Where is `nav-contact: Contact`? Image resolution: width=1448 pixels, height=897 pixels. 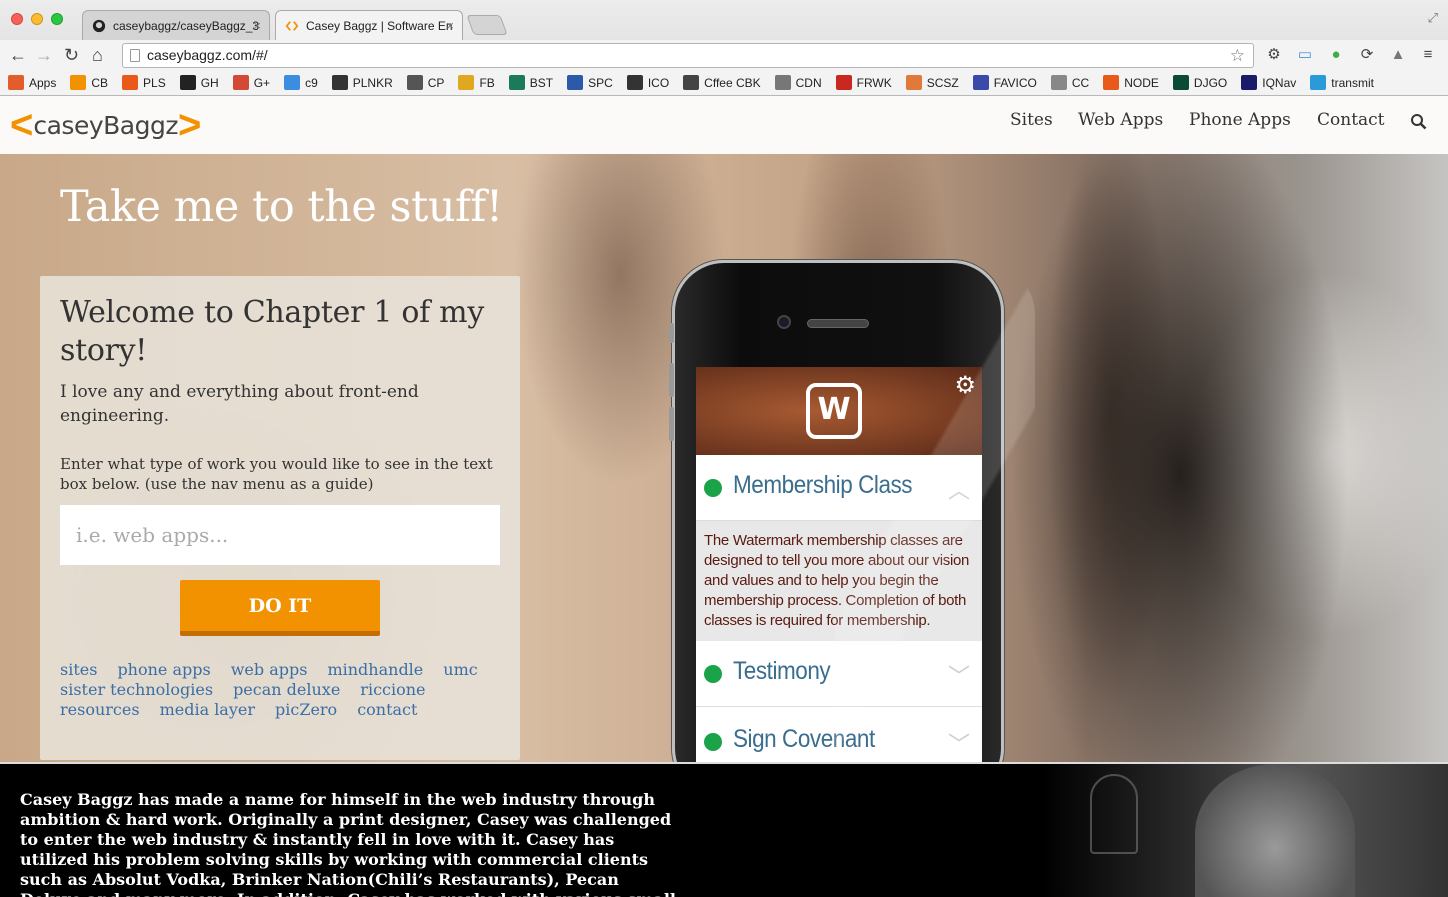 nav-contact: Contact is located at coordinates (1351, 120).